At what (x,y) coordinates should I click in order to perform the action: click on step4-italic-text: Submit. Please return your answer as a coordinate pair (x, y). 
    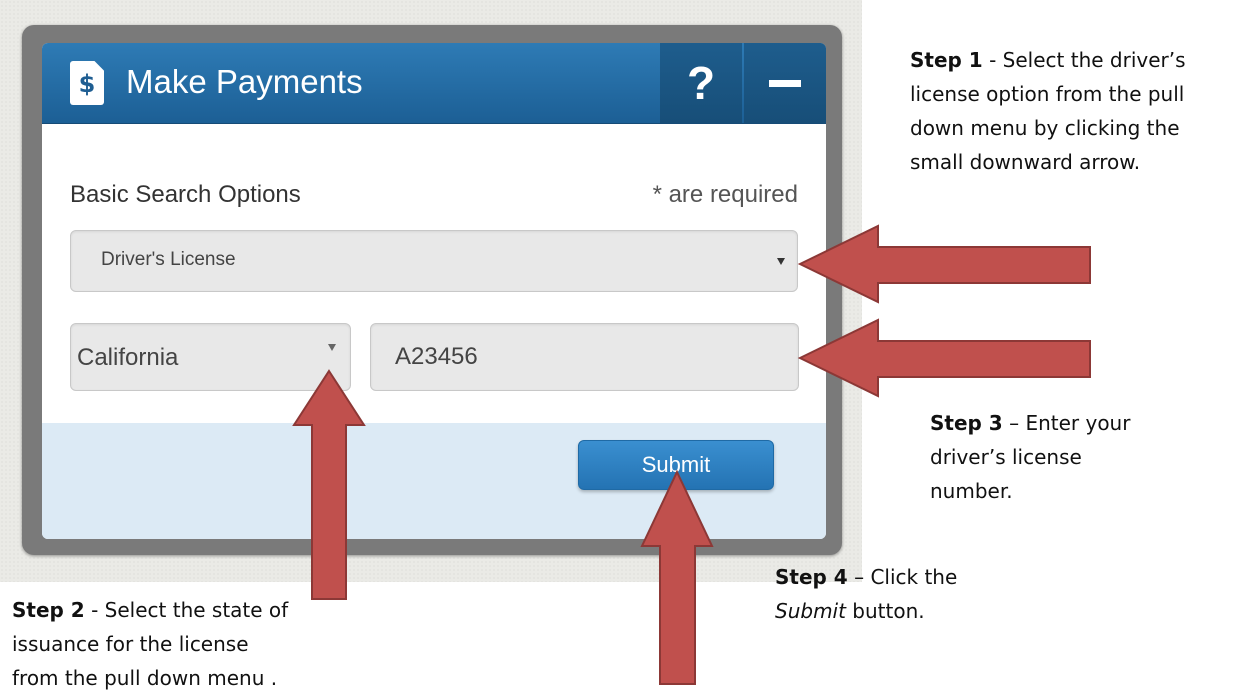
    Looking at the image, I should click on (810, 611).